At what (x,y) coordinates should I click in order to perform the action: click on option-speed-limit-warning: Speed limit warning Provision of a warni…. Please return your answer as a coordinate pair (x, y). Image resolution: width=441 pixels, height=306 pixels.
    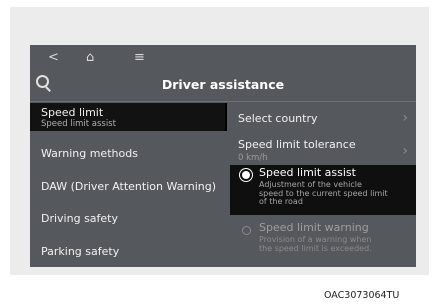
    Looking at the image, I should click on (323, 243).